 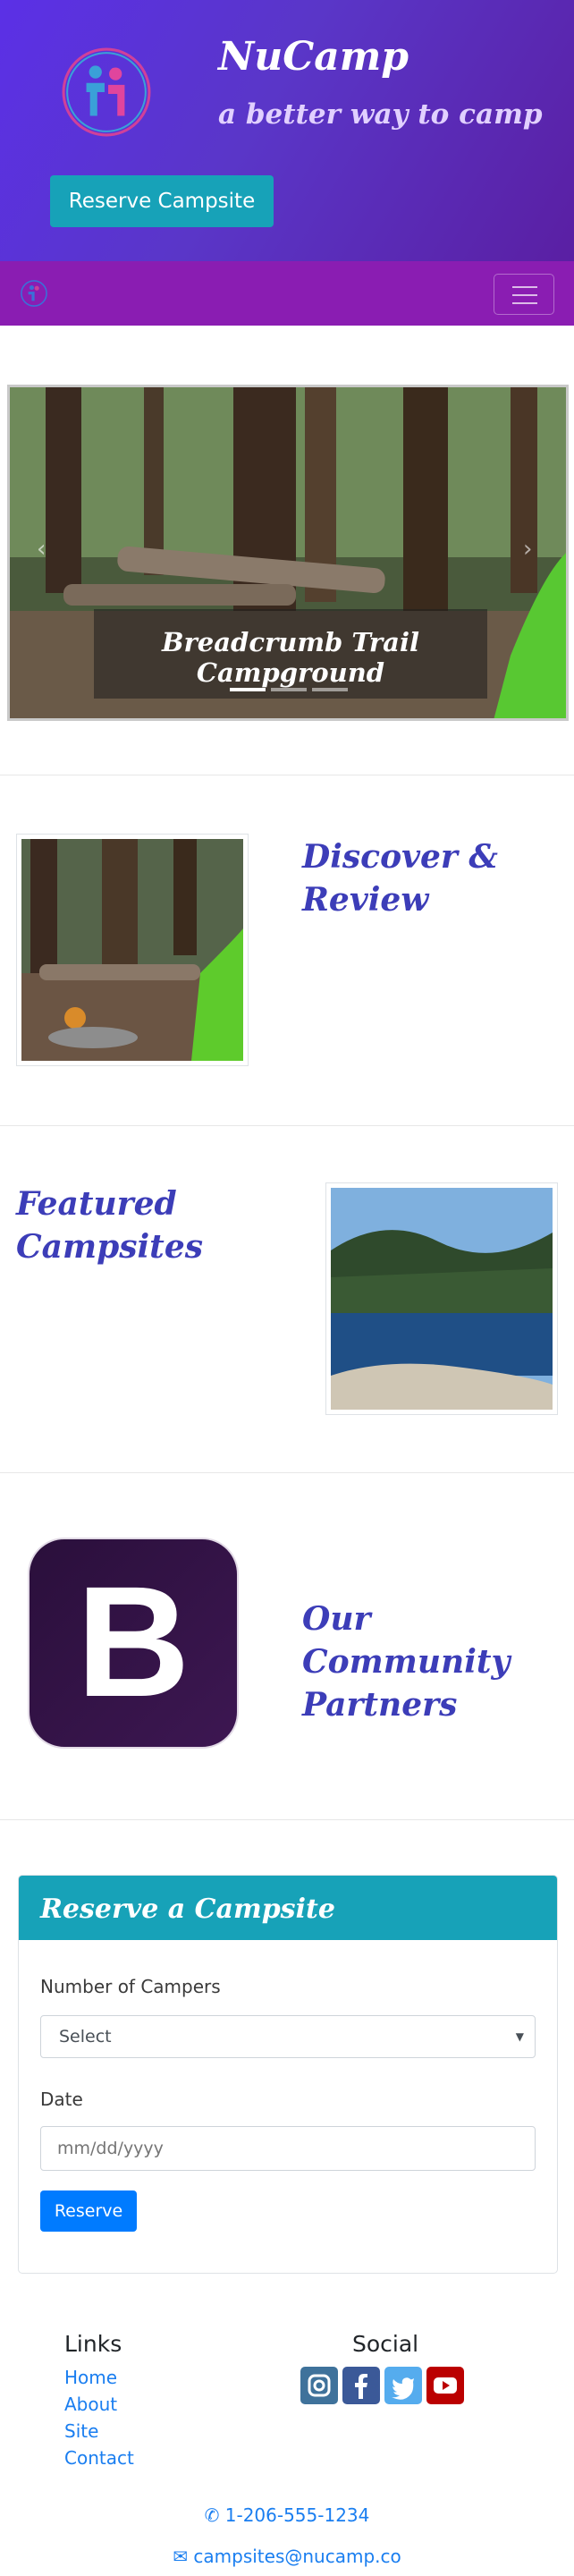 I want to click on date-input, so click(x=288, y=2148).